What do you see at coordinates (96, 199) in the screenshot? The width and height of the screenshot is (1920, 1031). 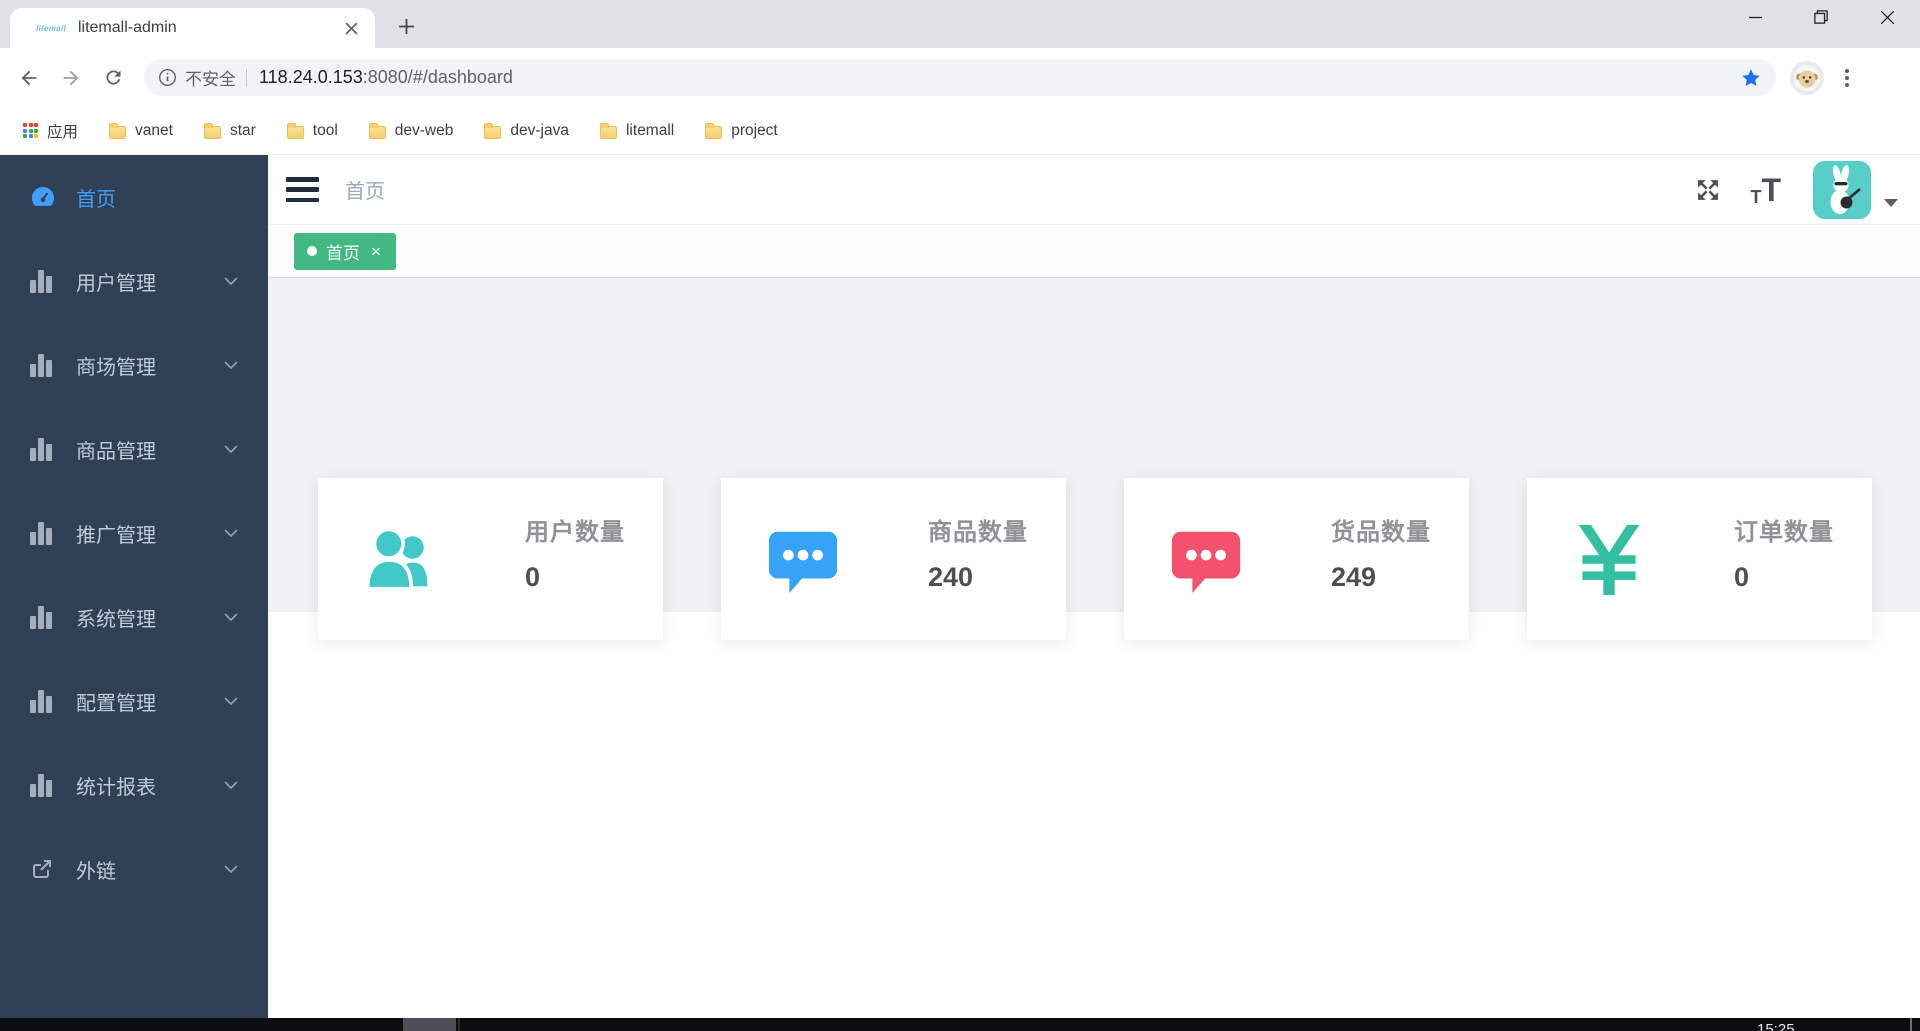 I see `sidebar-item-label: 首页` at bounding box center [96, 199].